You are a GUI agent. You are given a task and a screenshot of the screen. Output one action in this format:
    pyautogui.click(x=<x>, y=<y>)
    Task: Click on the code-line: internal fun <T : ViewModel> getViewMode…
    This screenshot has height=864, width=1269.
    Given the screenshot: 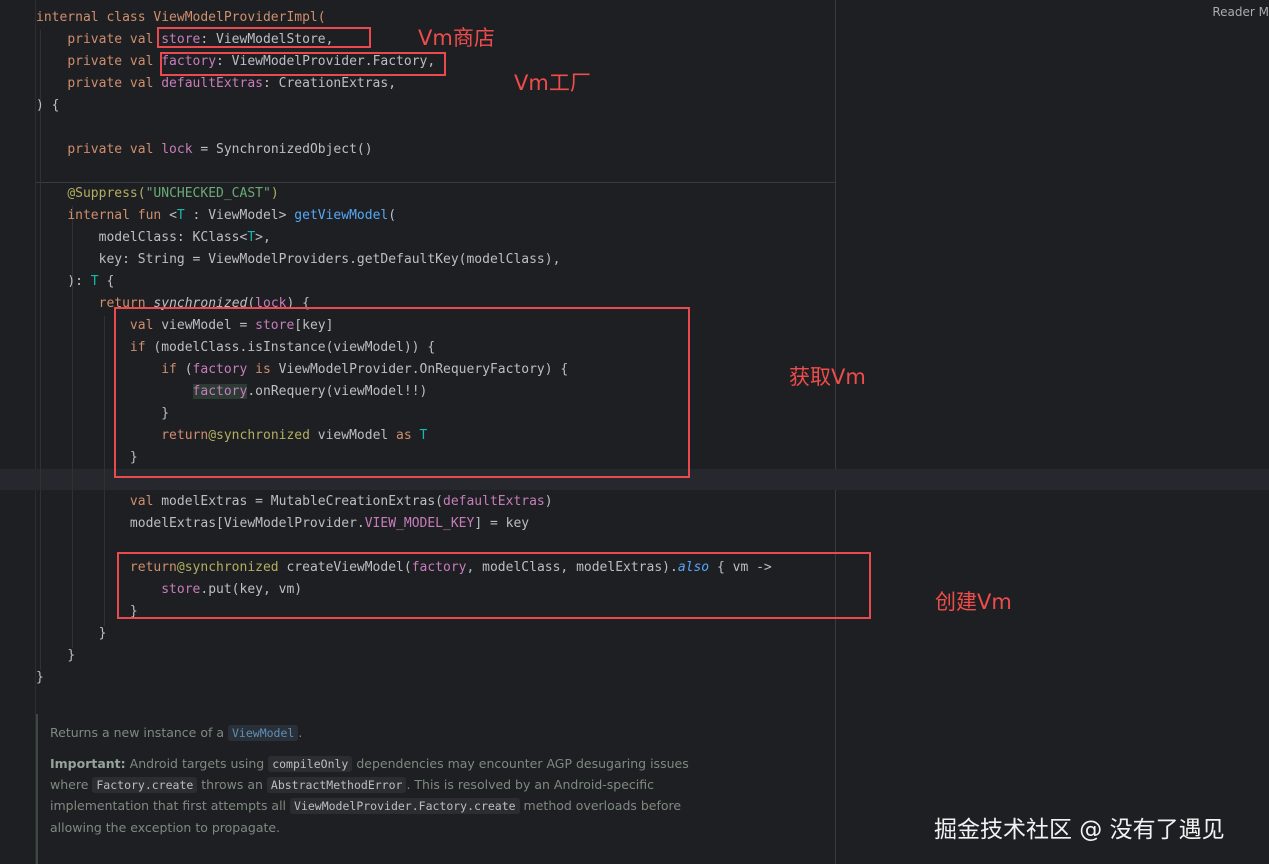 What is the action you would take?
    pyautogui.click(x=232, y=215)
    